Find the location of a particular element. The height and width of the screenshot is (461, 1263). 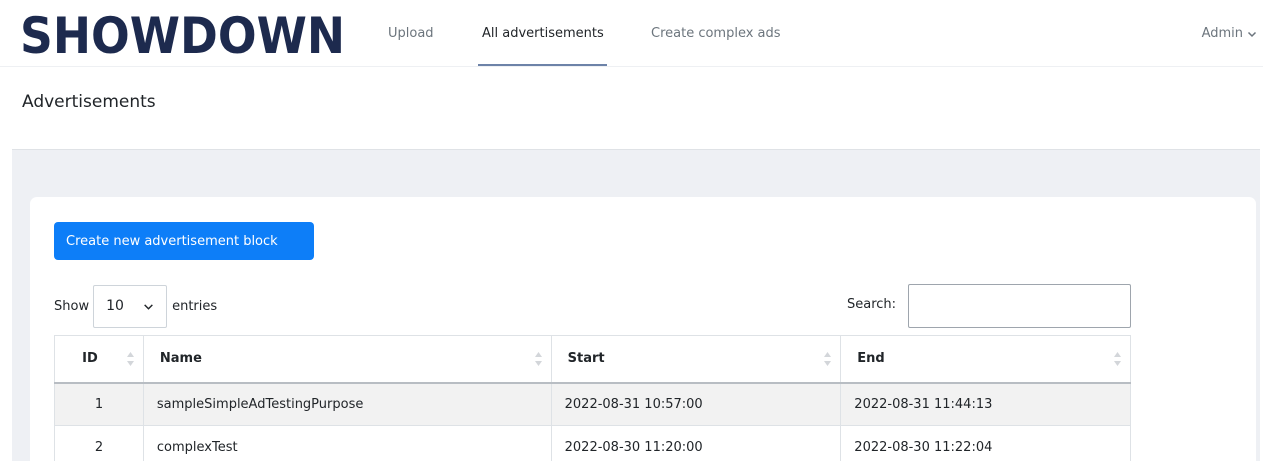

create-advertisement-button: Create new advertisement block is located at coordinates (184, 241).